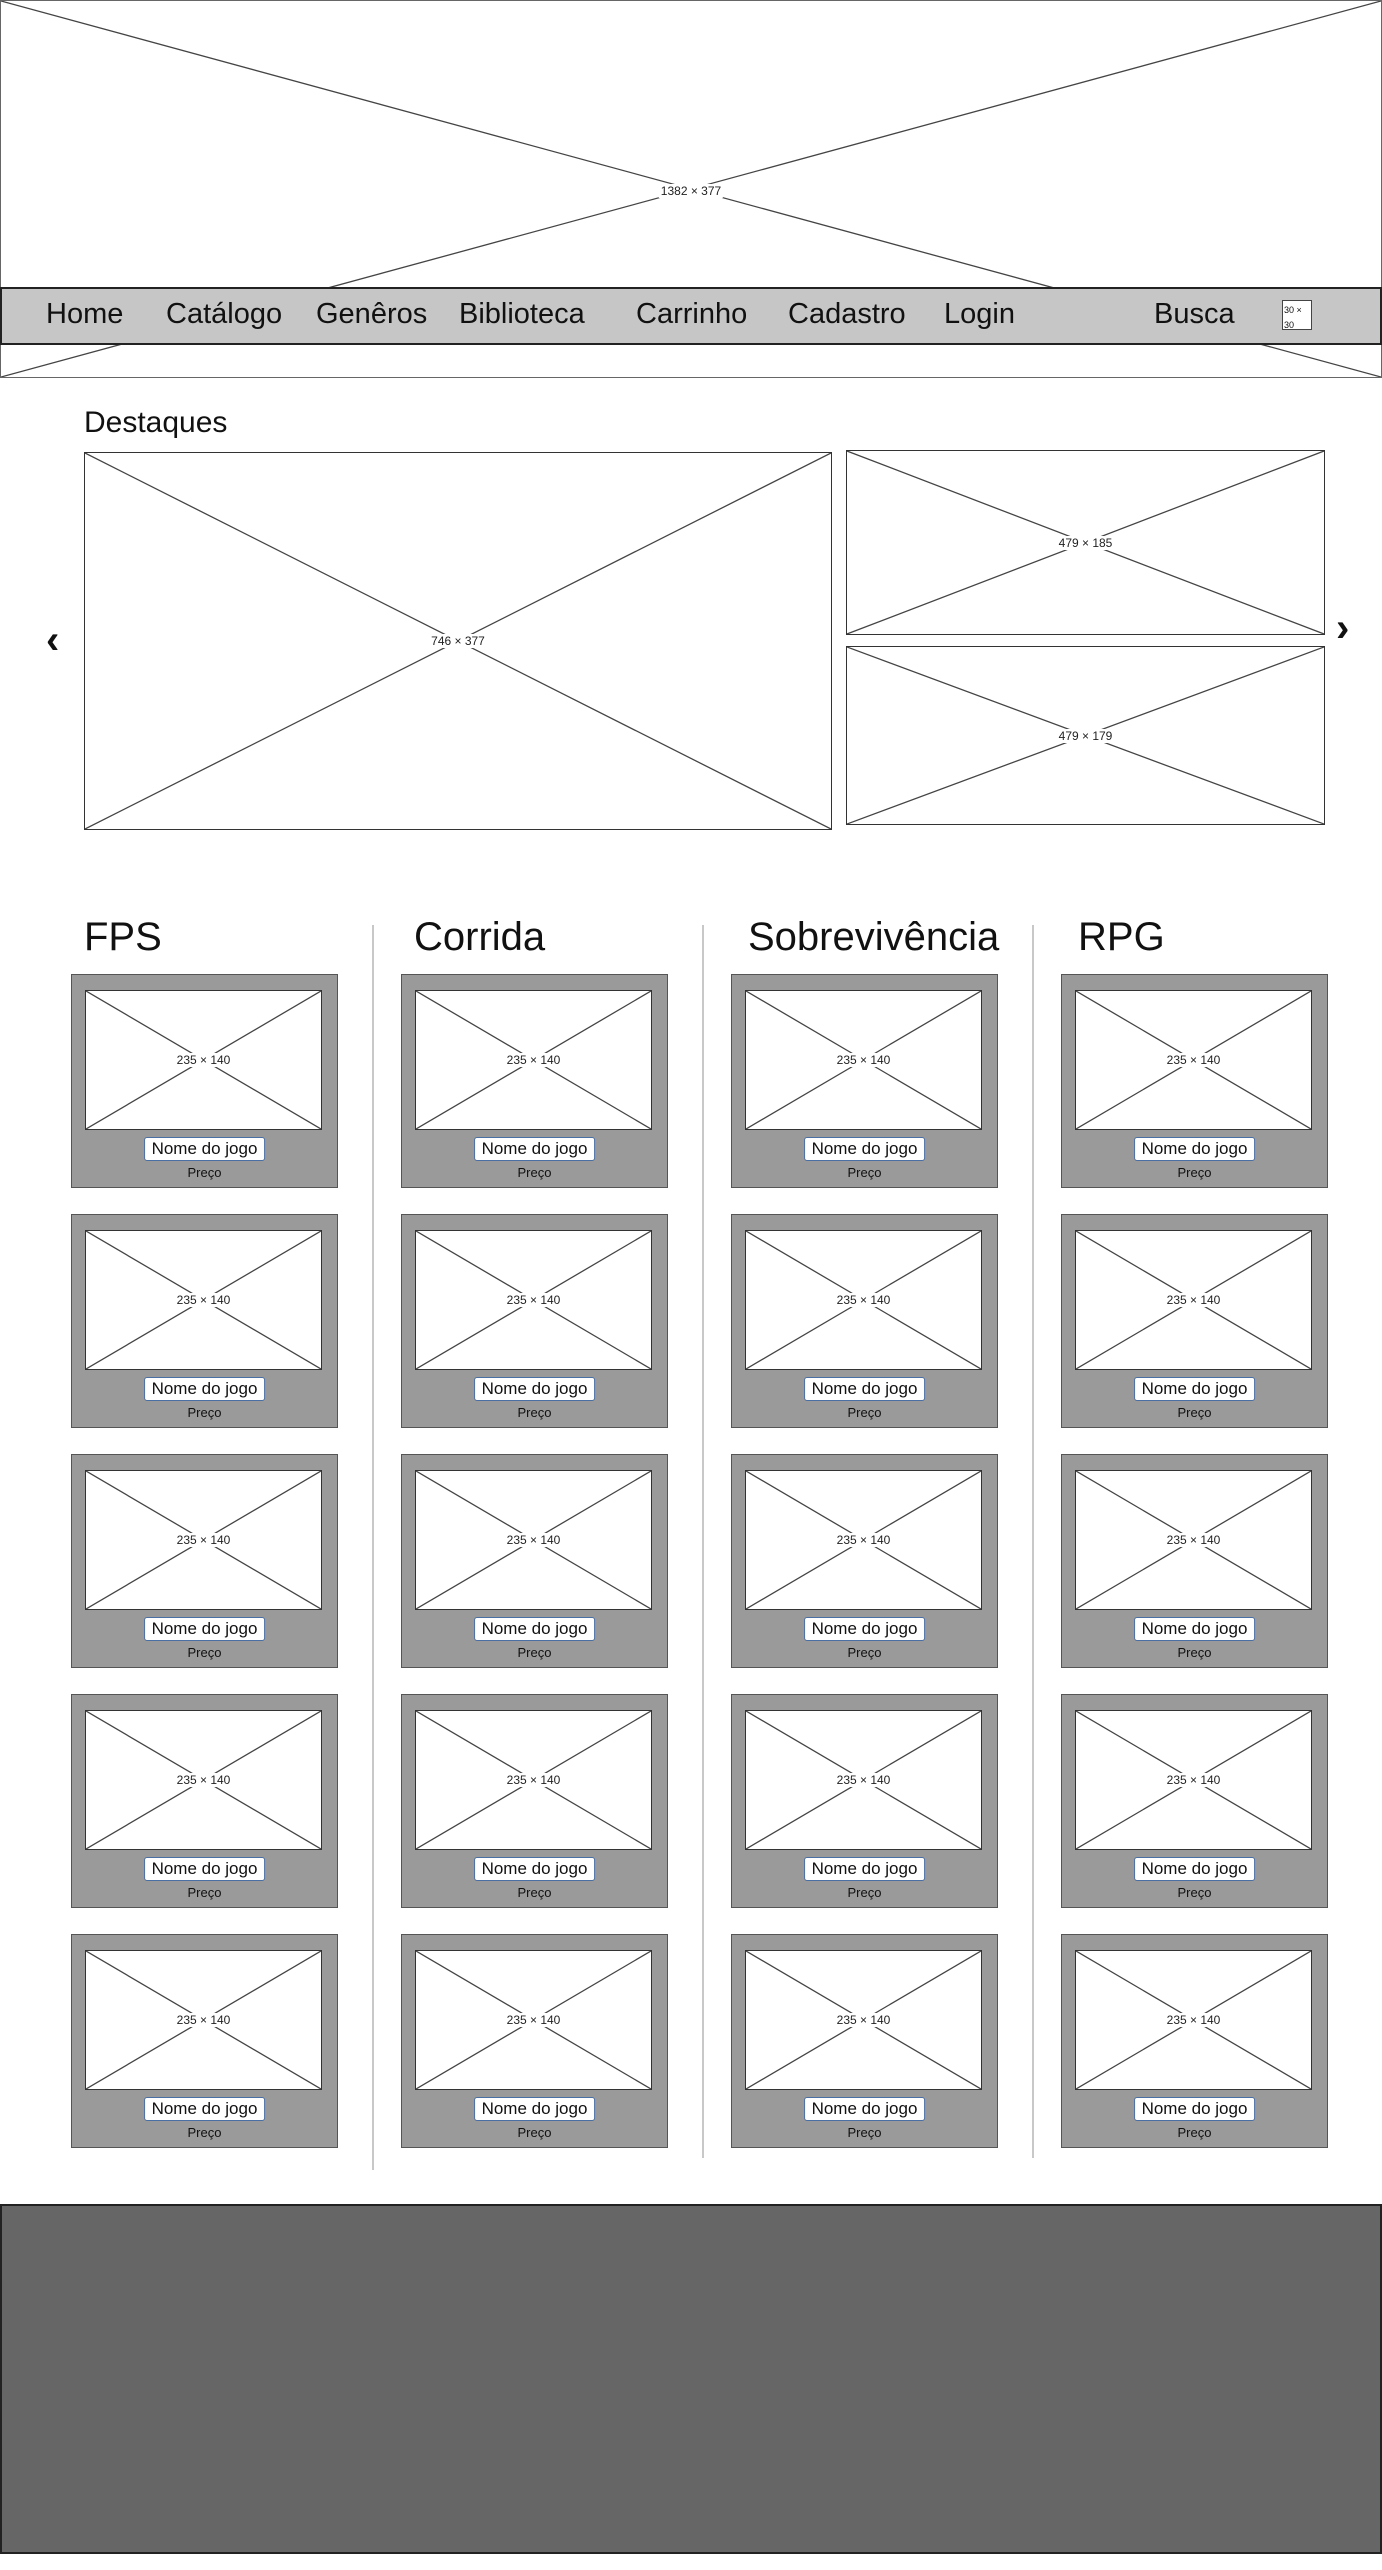  I want to click on nav-generos: Genêros, so click(371, 314).